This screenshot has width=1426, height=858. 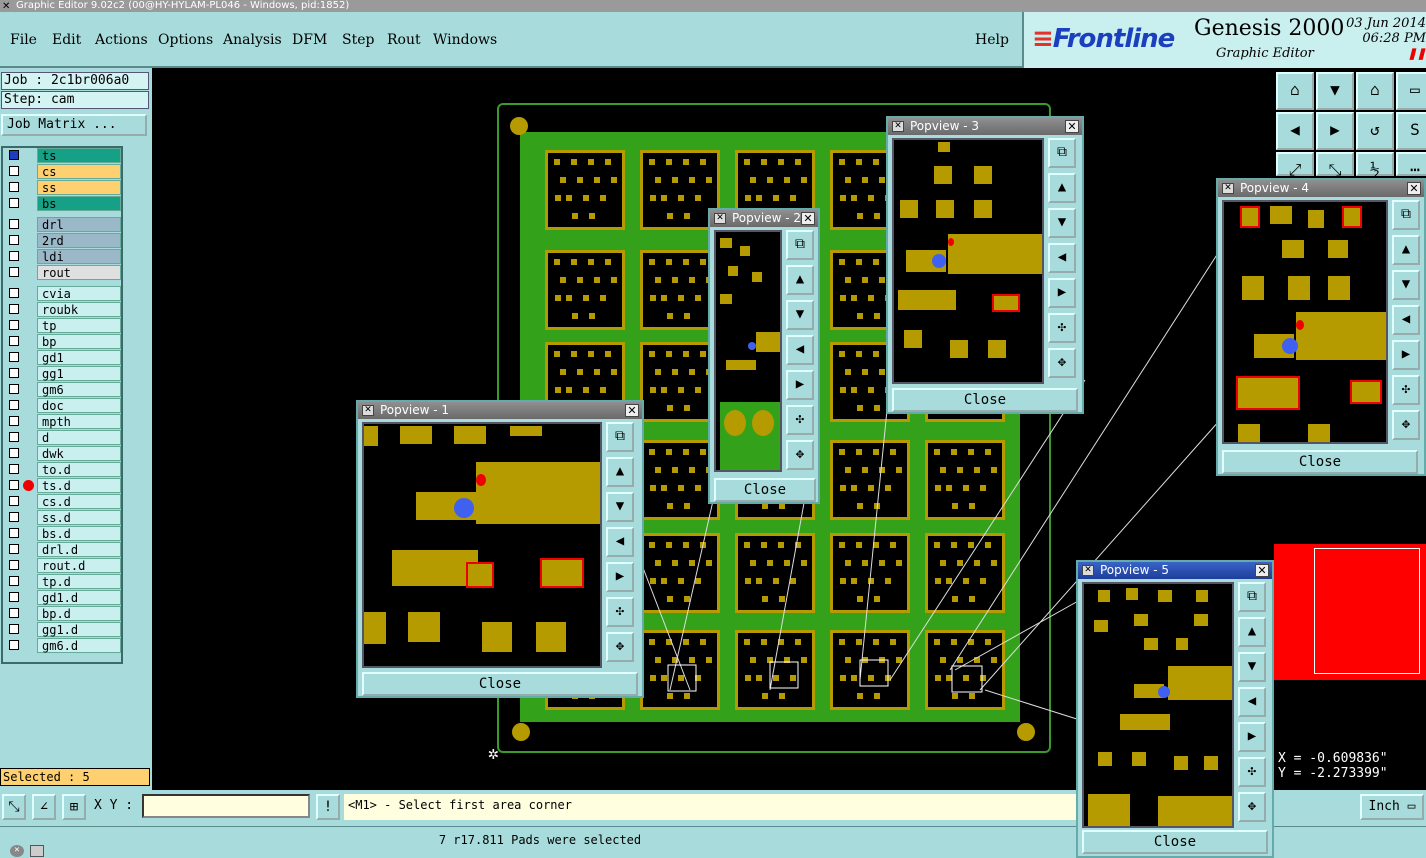 What do you see at coordinates (992, 40) in the screenshot?
I see `menu-help: Help` at bounding box center [992, 40].